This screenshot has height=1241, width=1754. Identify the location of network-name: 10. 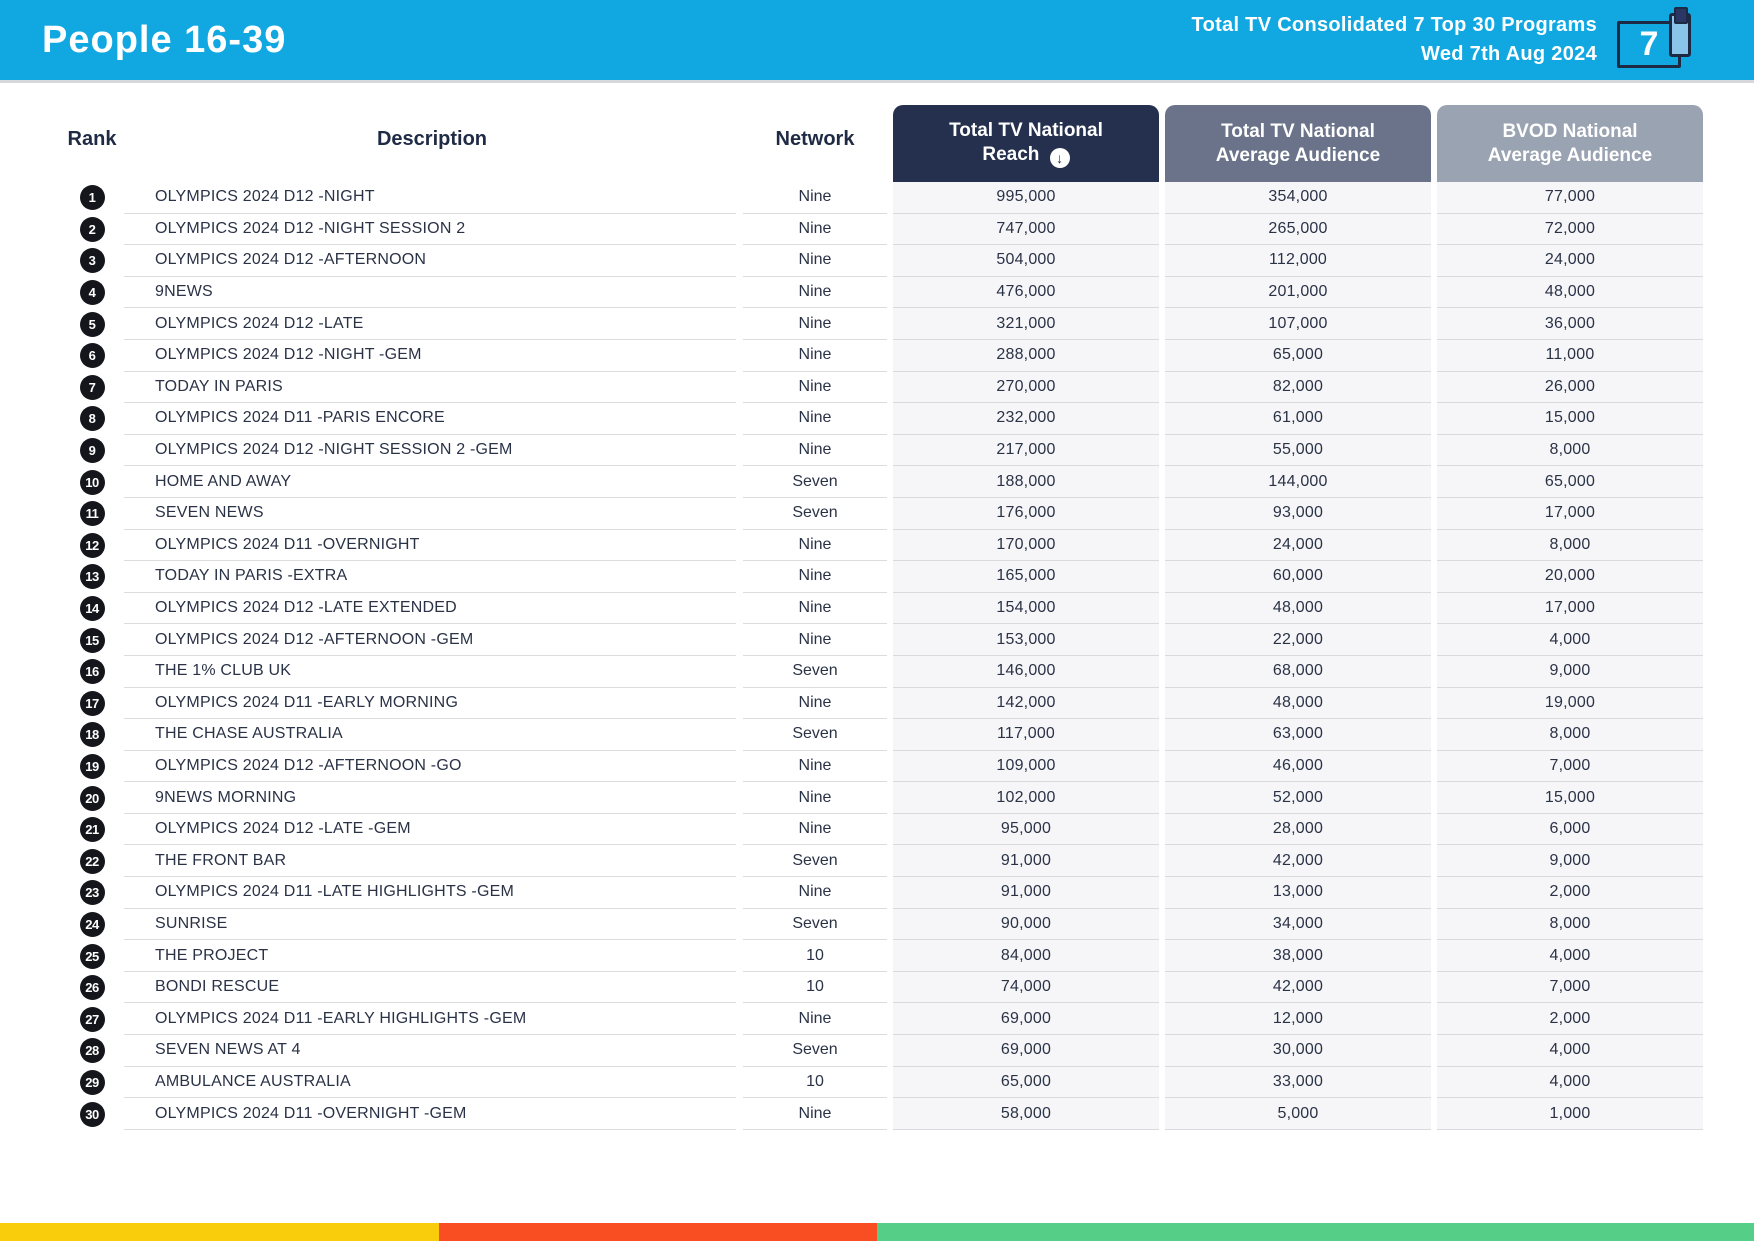
(815, 988).